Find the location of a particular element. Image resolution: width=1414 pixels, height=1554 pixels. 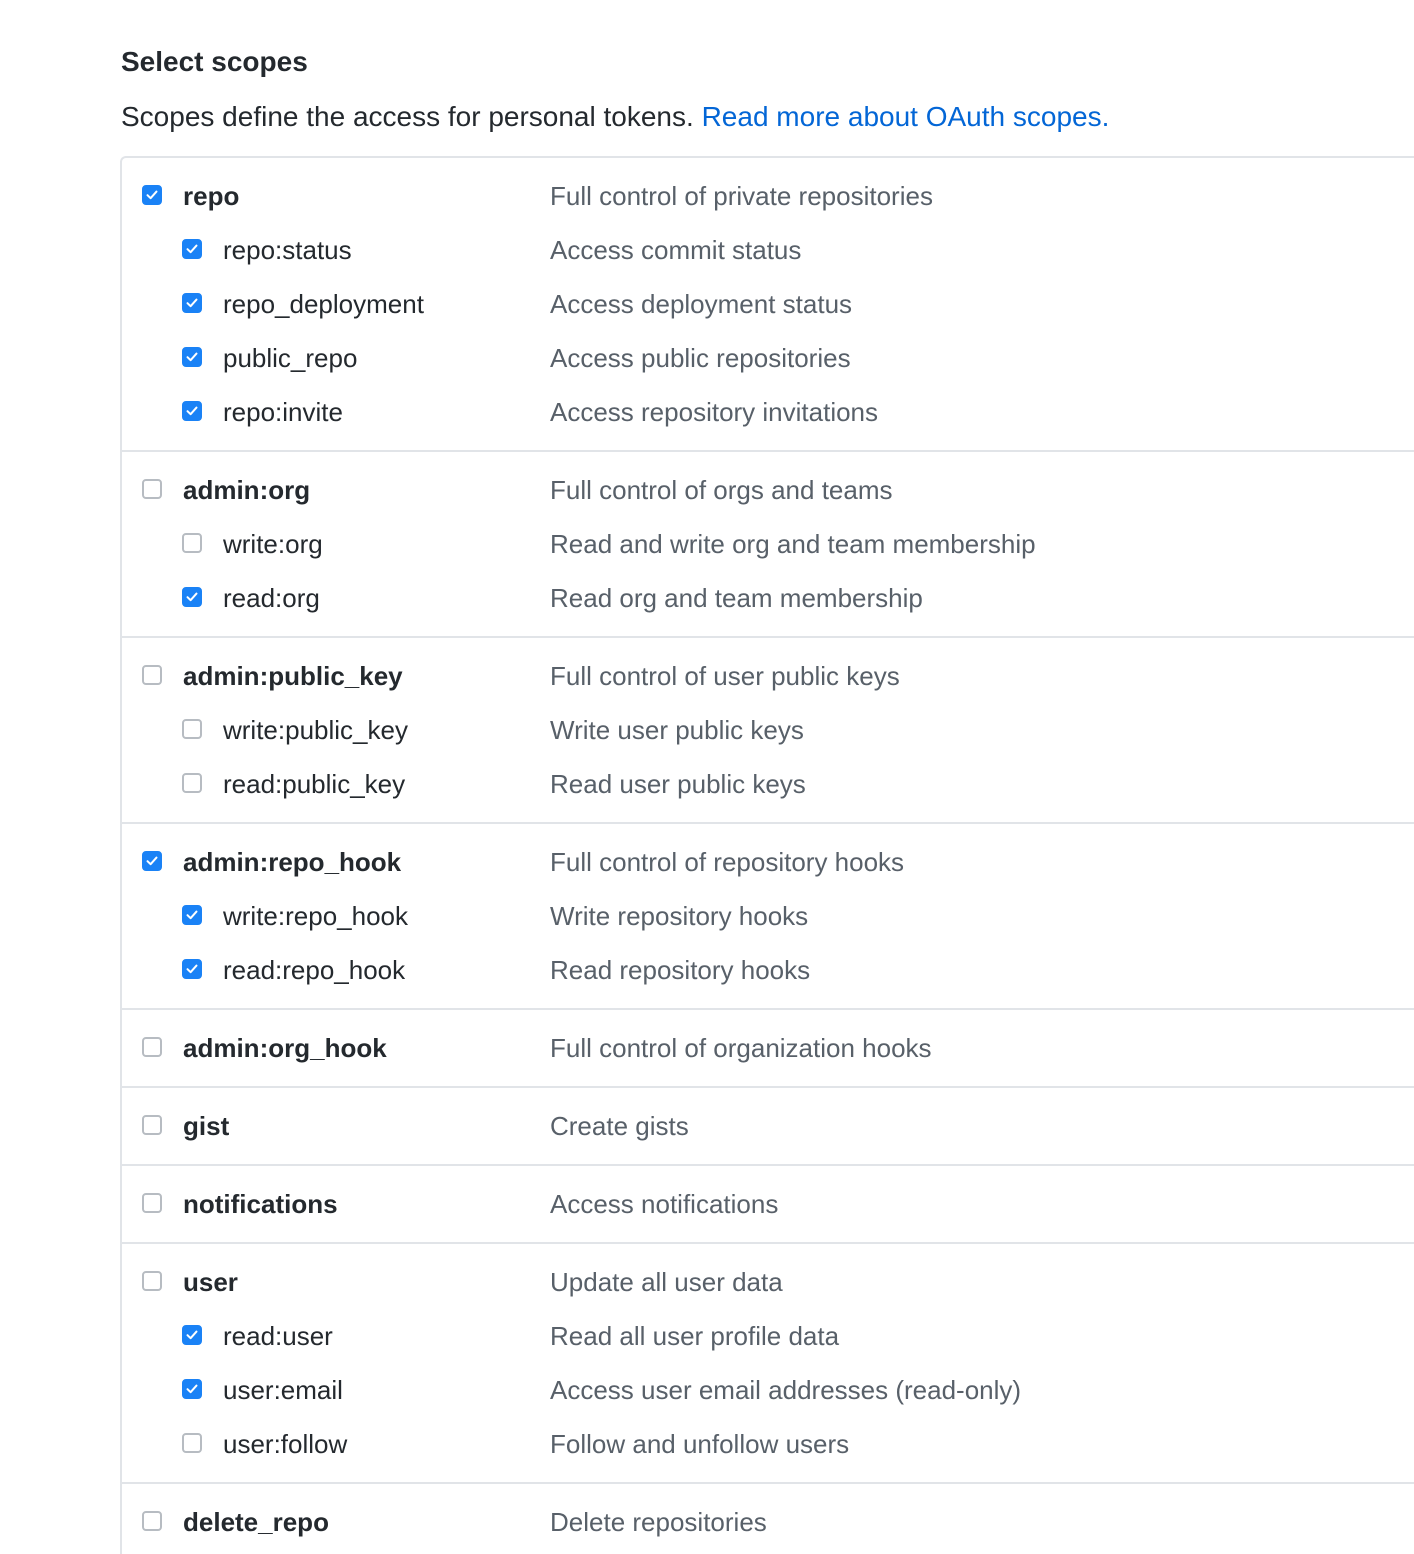

scope-group-gist: gist Create gists is located at coordinates (768, 1127).